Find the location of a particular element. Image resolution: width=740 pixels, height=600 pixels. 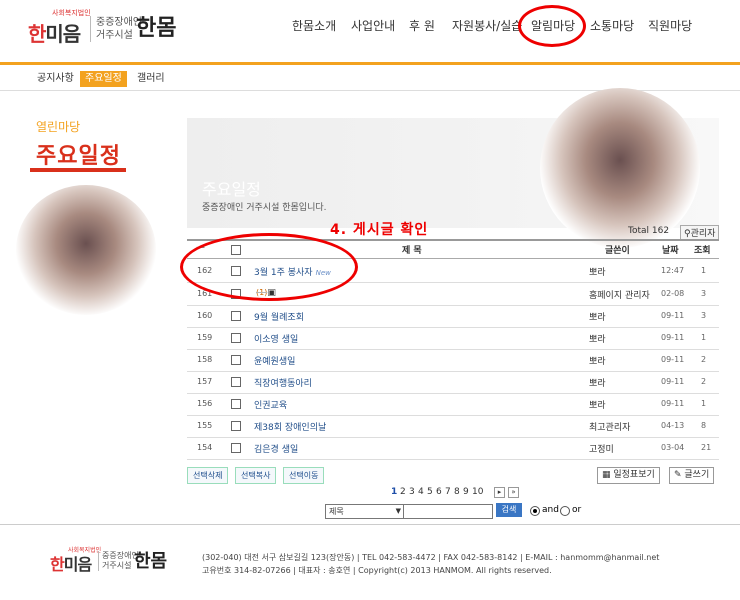

page-link: 3 is located at coordinates (412, 492).